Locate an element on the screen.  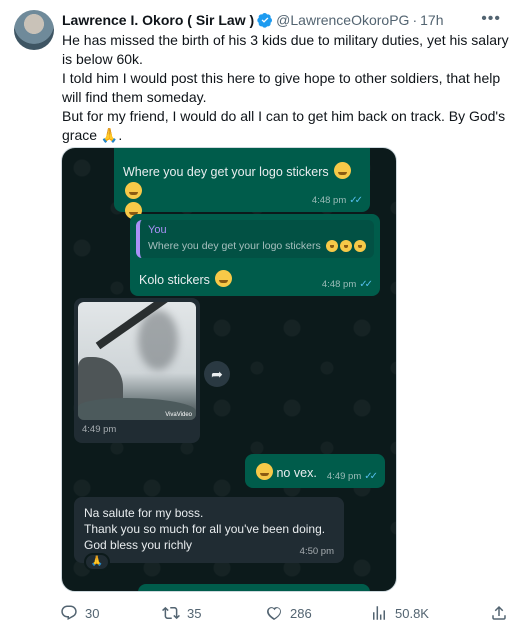
views-bar-chart-icon is located at coordinates (379, 613).